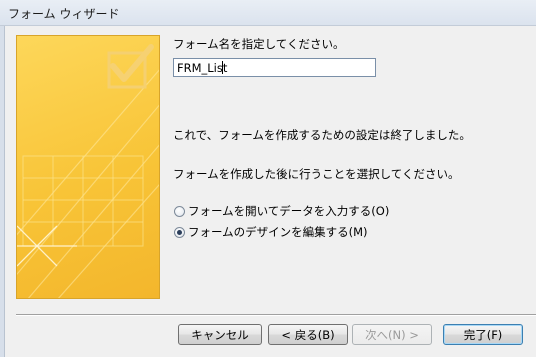 This screenshot has width=536, height=357. Describe the element at coordinates (276, 315) in the screenshot. I see `button-area-separator` at that location.